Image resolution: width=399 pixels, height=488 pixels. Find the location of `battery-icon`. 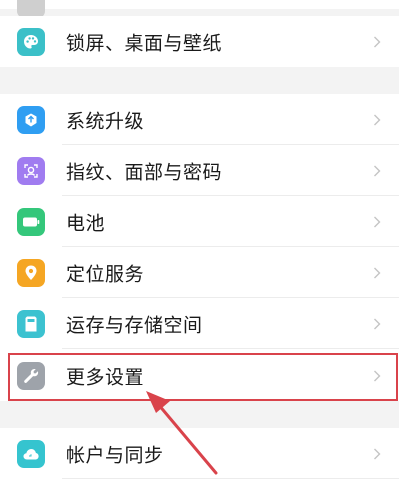

battery-icon is located at coordinates (31, 221).